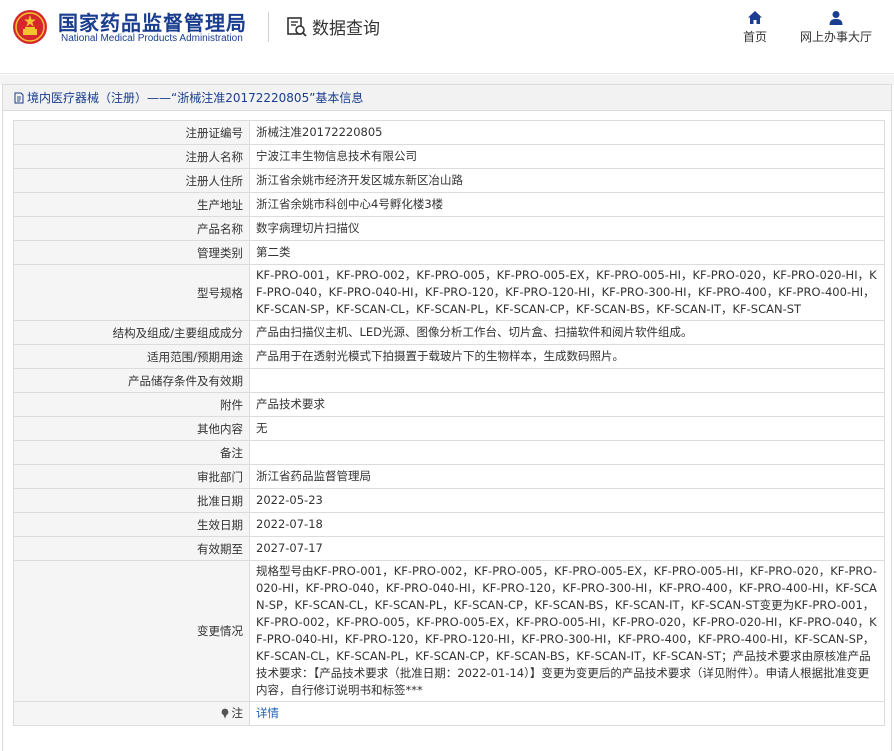 The height and width of the screenshot is (751, 894). I want to click on table-row: 其他内容无, so click(449, 428).